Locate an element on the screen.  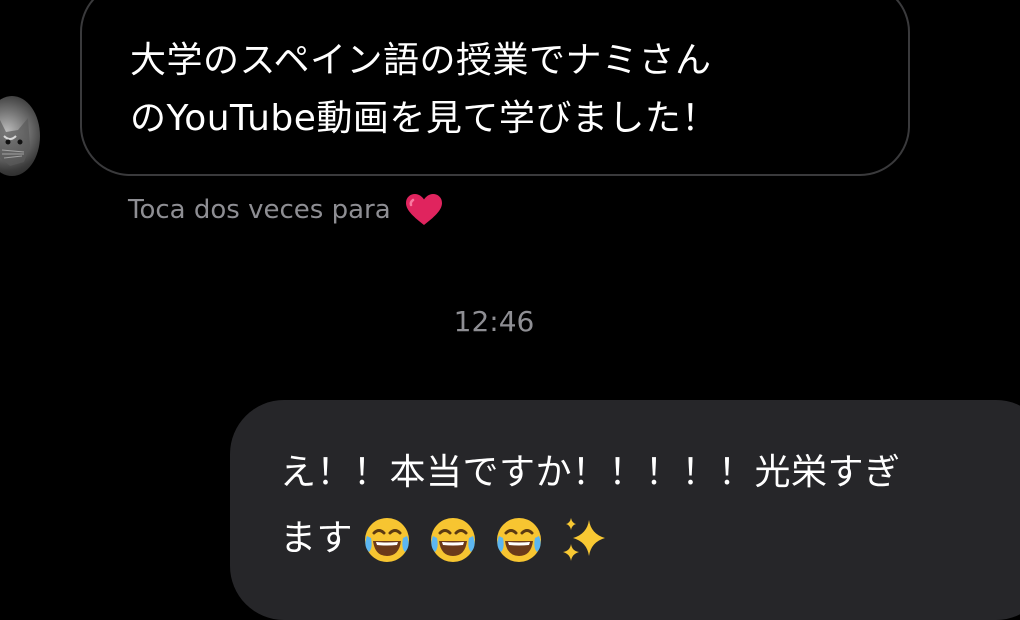
sent-message-line-2-text: ます is located at coordinates (317, 538).